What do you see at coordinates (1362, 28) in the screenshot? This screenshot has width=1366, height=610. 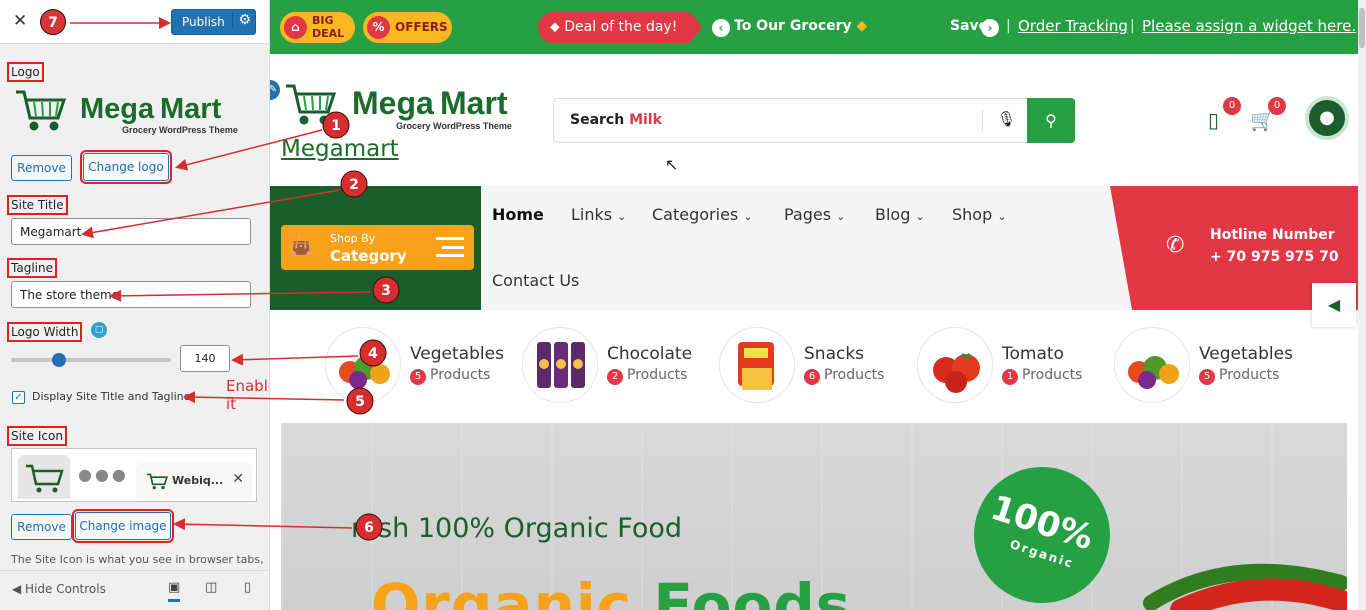 I see `scrollbar-thumb` at bounding box center [1362, 28].